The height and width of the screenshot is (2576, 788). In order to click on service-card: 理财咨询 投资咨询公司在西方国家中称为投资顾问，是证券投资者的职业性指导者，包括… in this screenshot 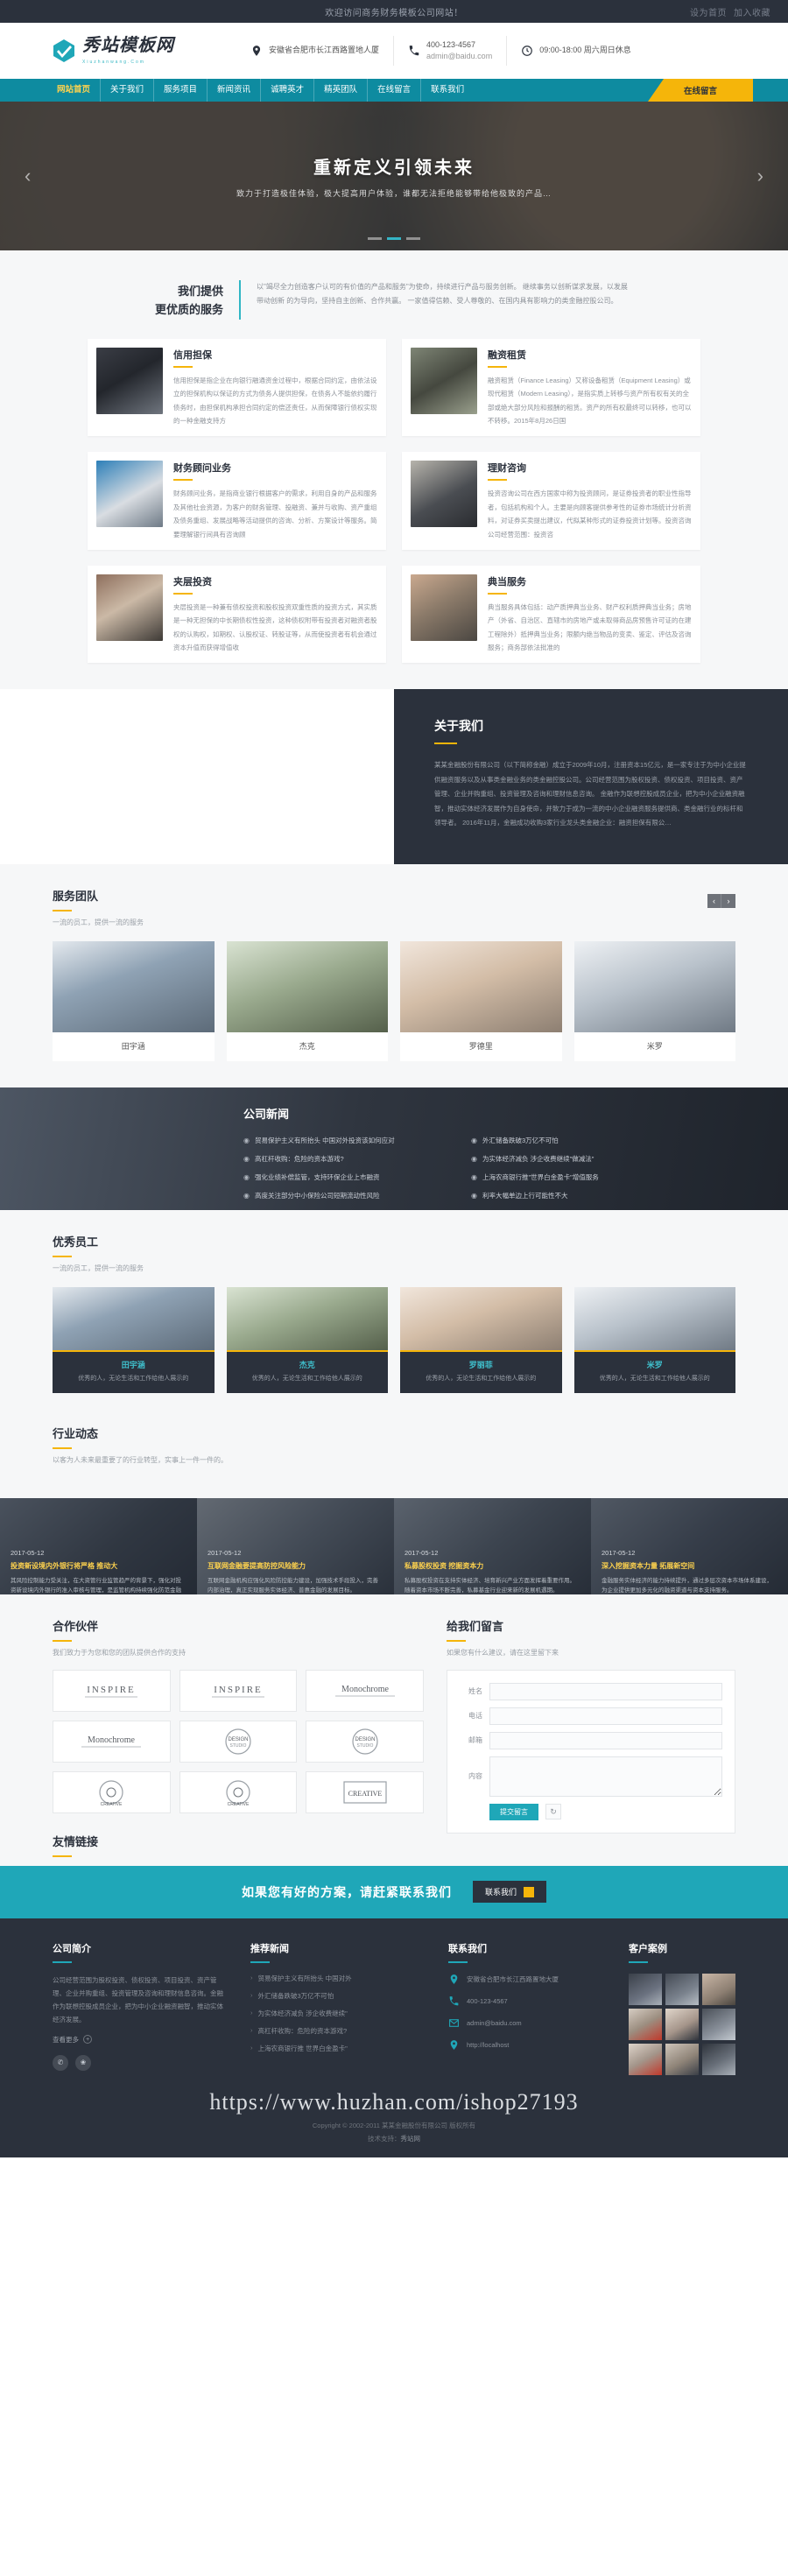, I will do `click(551, 501)`.